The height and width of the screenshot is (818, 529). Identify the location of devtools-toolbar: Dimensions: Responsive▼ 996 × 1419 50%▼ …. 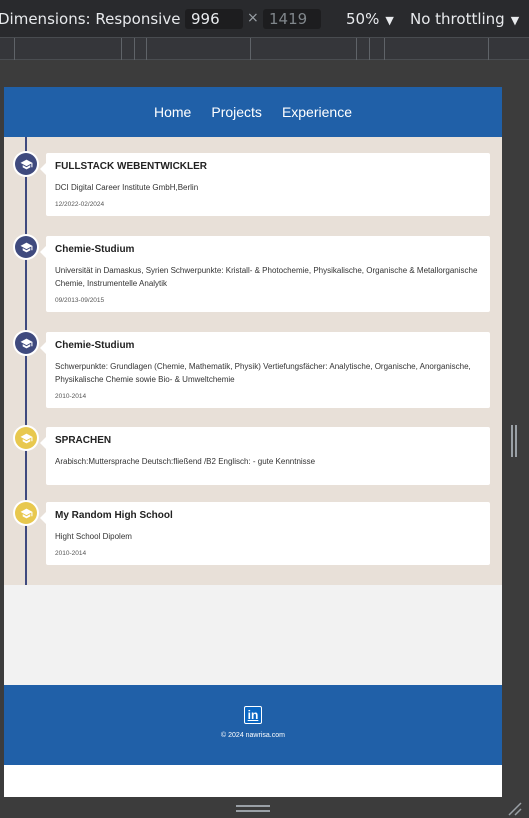
(264, 19).